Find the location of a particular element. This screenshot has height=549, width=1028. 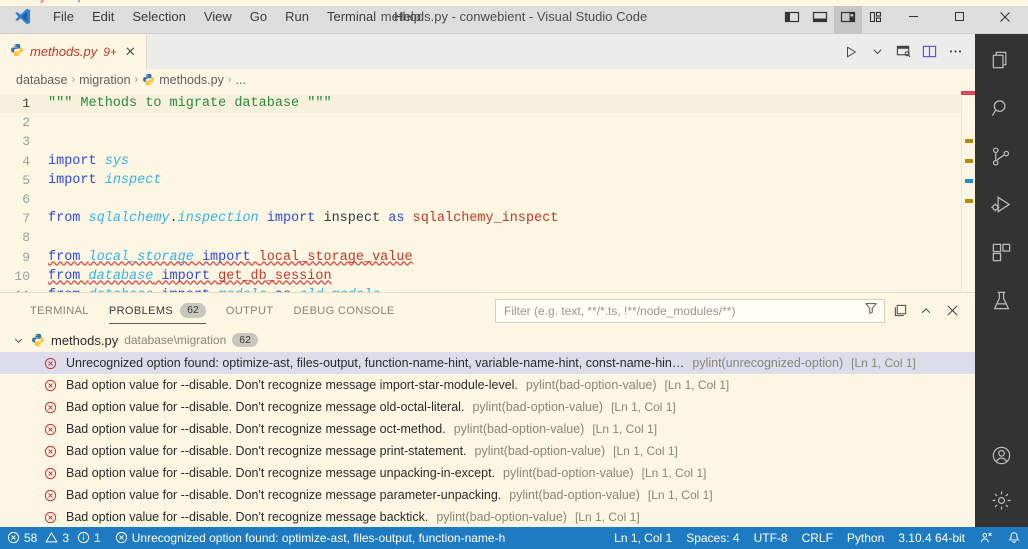

code-line: 2 is located at coordinates (487, 122).